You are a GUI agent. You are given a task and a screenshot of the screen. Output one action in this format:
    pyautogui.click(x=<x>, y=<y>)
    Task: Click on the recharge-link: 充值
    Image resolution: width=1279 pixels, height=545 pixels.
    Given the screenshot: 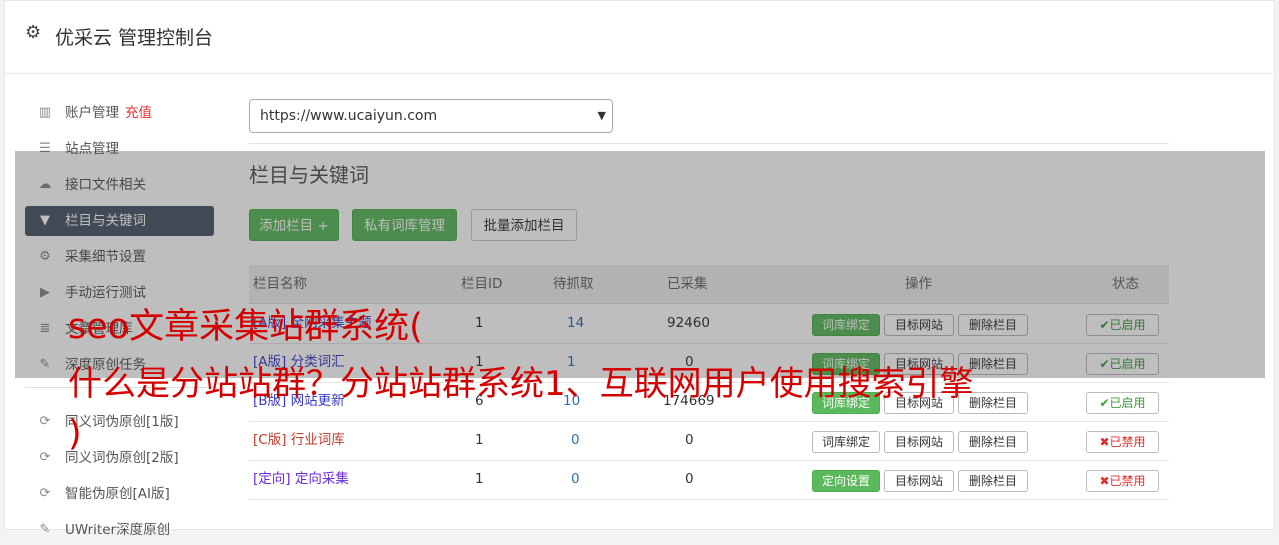 What is the action you would take?
    pyautogui.click(x=138, y=113)
    